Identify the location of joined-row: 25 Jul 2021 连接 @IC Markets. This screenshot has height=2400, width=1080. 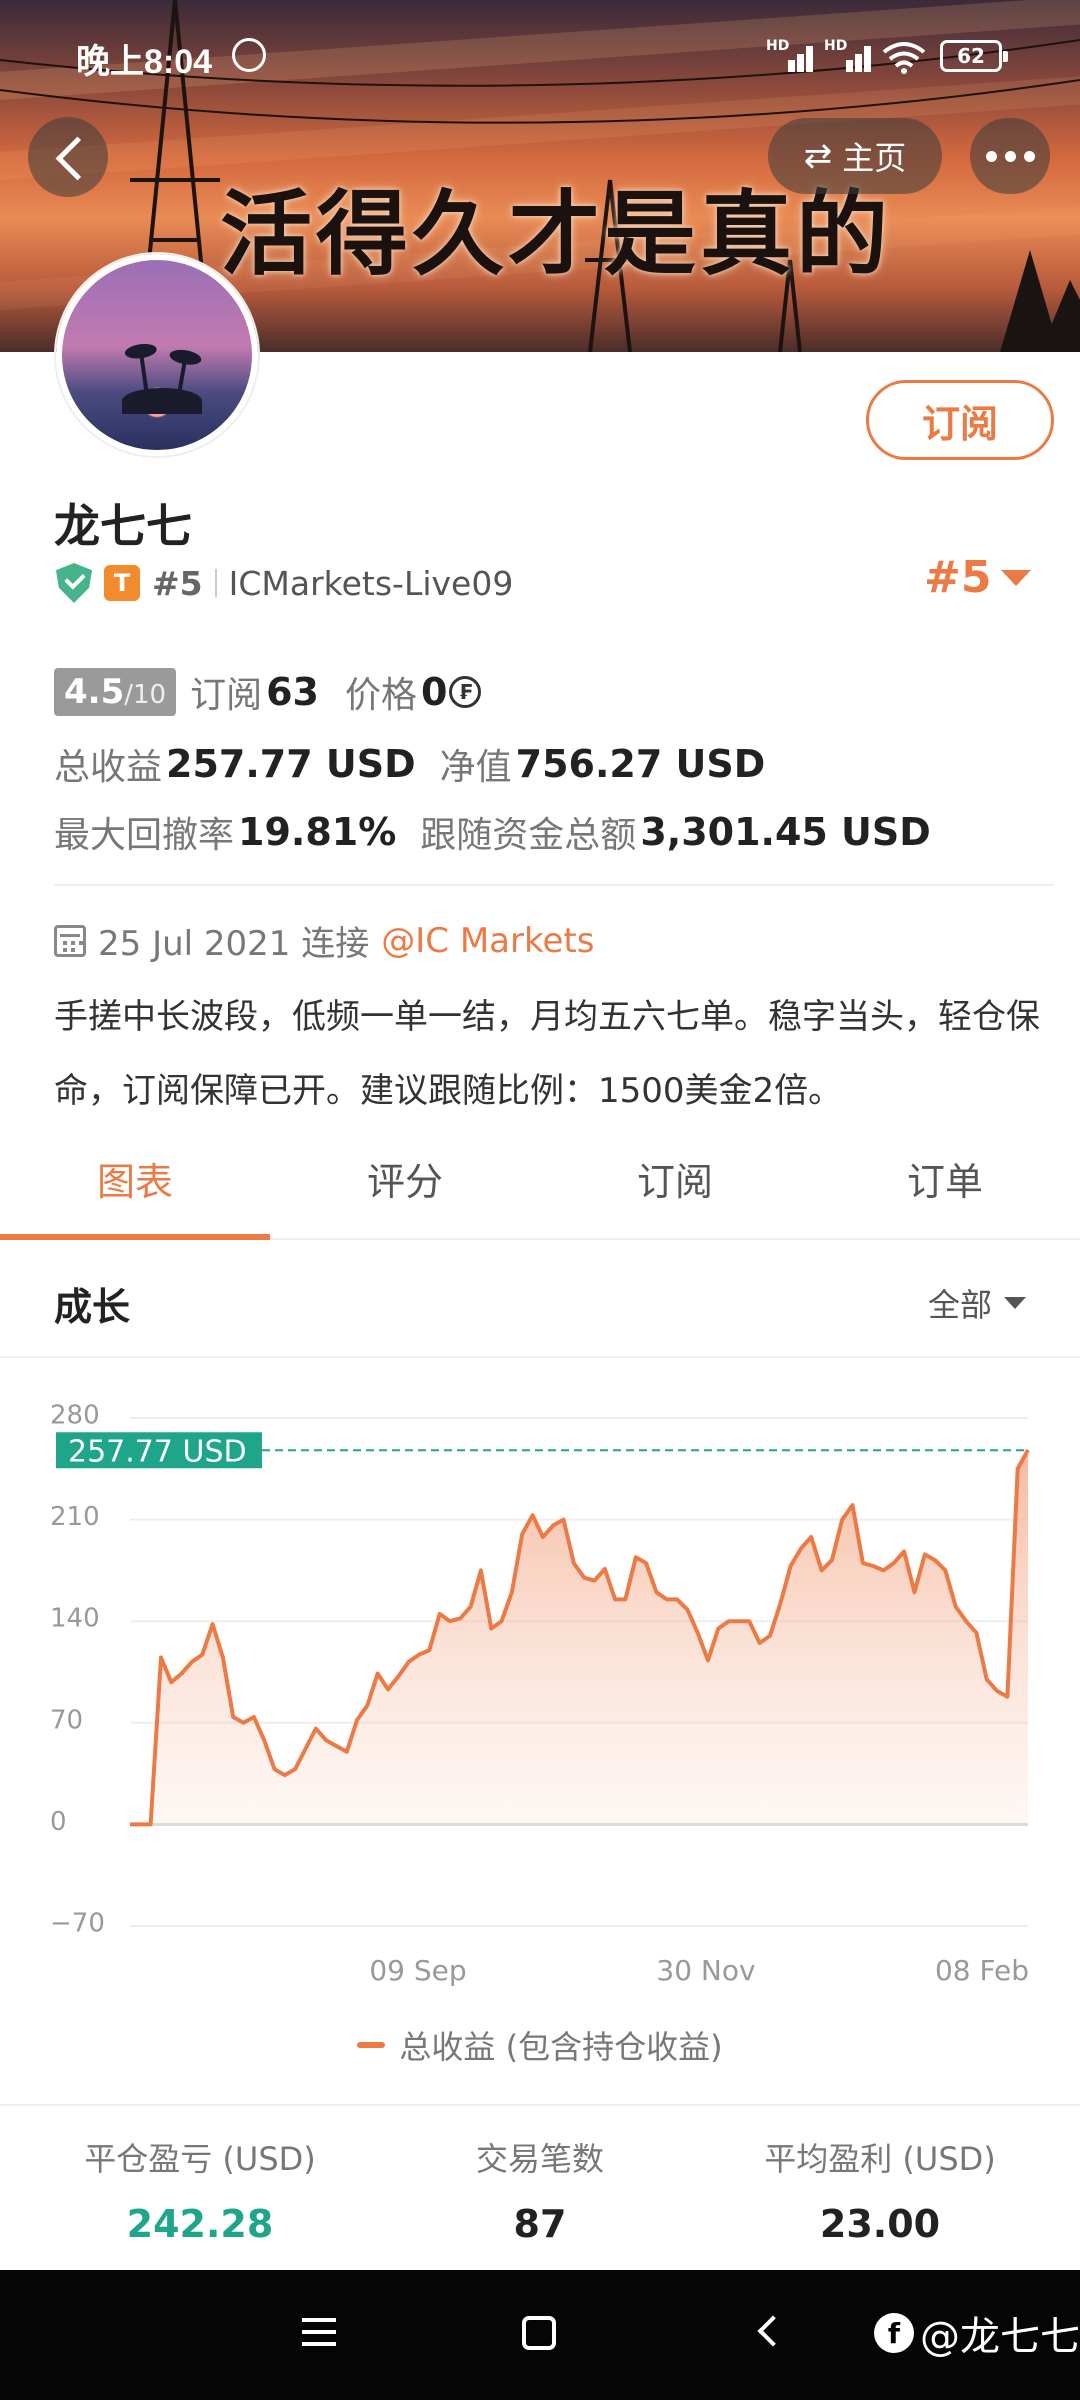
(324, 940).